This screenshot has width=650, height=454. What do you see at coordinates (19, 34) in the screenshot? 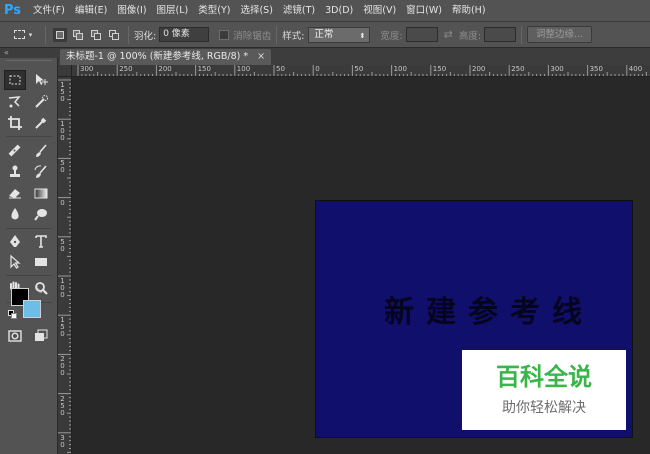
I see `marquee-preset-icon` at bounding box center [19, 34].